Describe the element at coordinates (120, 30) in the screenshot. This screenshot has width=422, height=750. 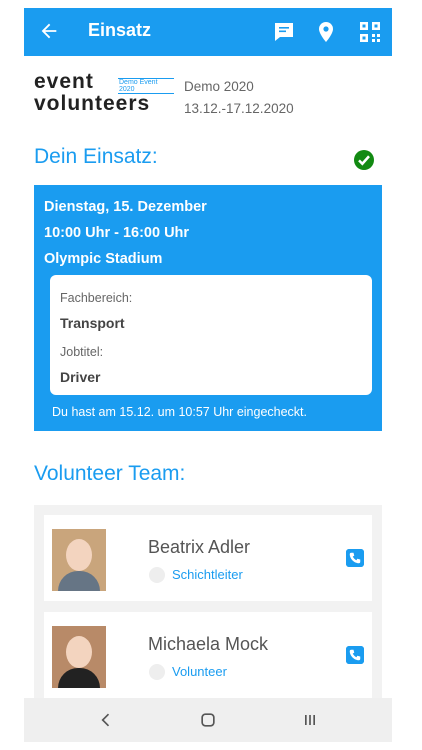
I see `page-title: Einsatz` at that location.